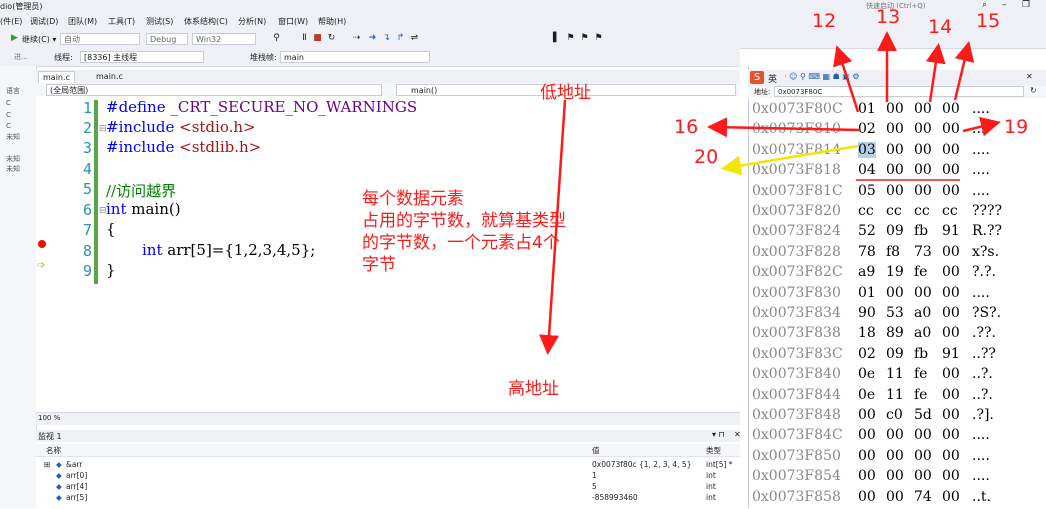 The width and height of the screenshot is (1046, 509). I want to click on label-13: 13, so click(888, 17).